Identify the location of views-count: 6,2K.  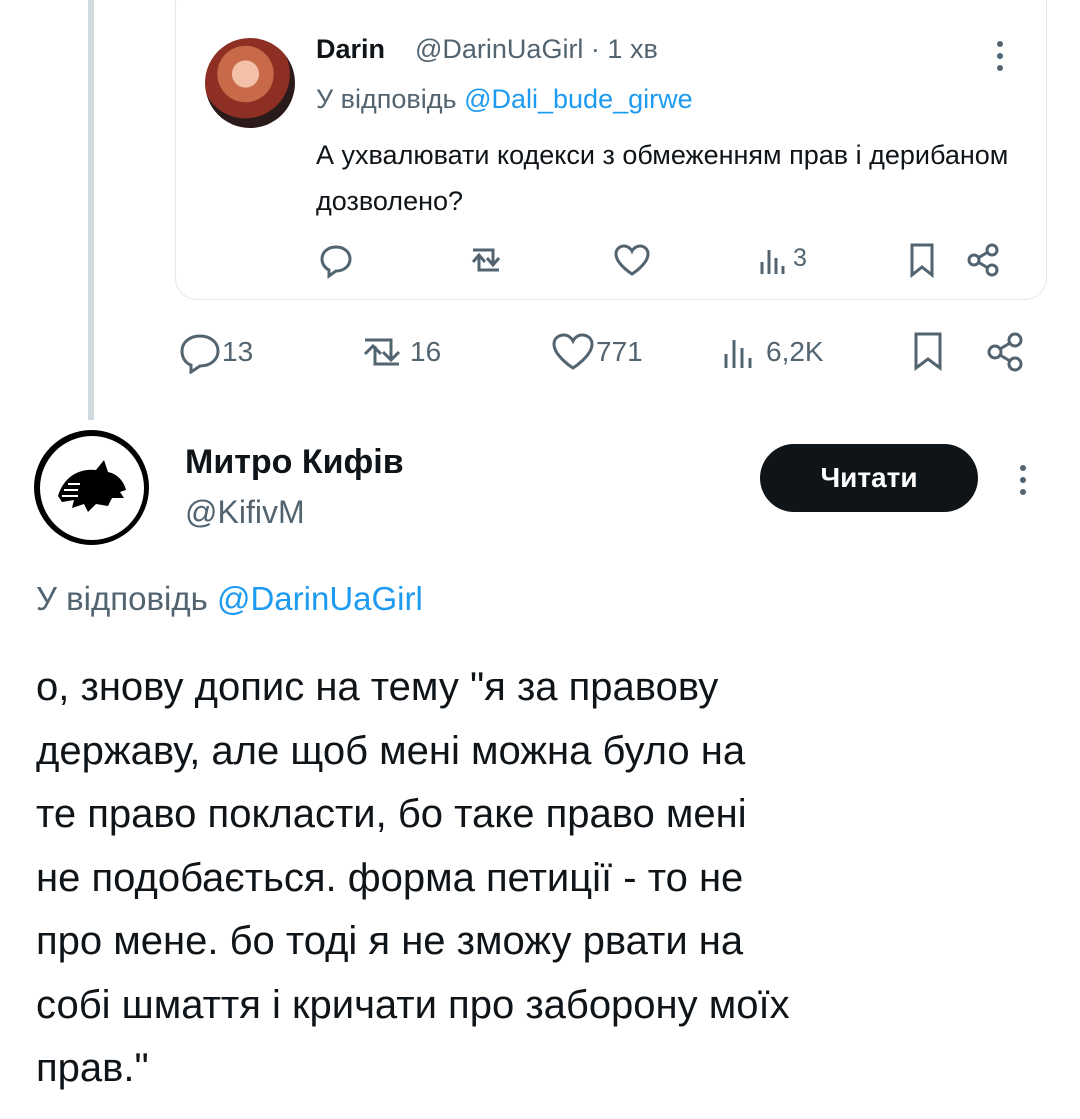
(795, 351).